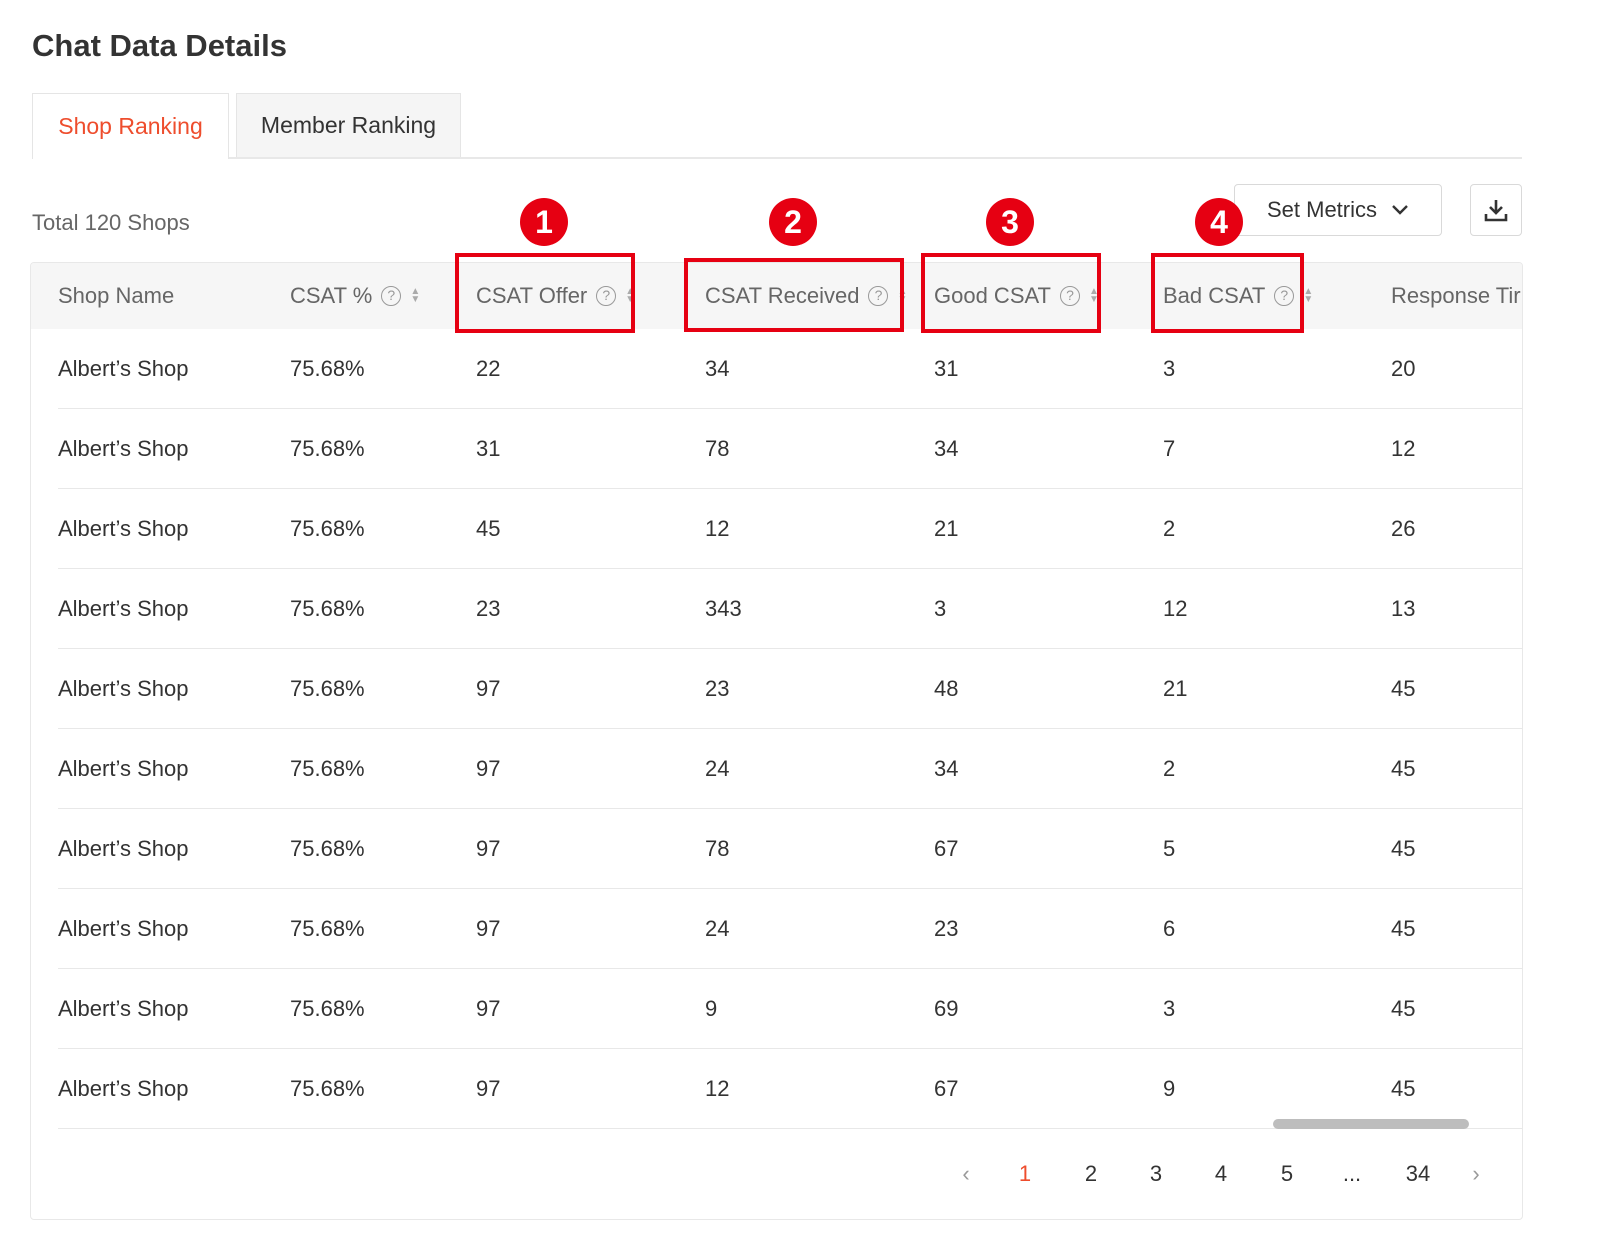 The height and width of the screenshot is (1246, 1600). Describe the element at coordinates (1287, 1174) in the screenshot. I see `page-button-5: 5` at that location.